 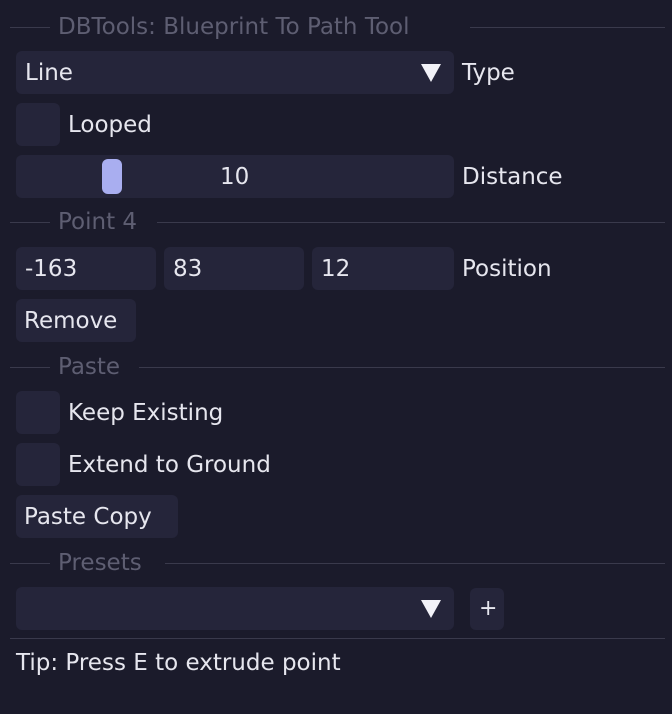 What do you see at coordinates (336, 269) in the screenshot?
I see `position-z-value: 12` at bounding box center [336, 269].